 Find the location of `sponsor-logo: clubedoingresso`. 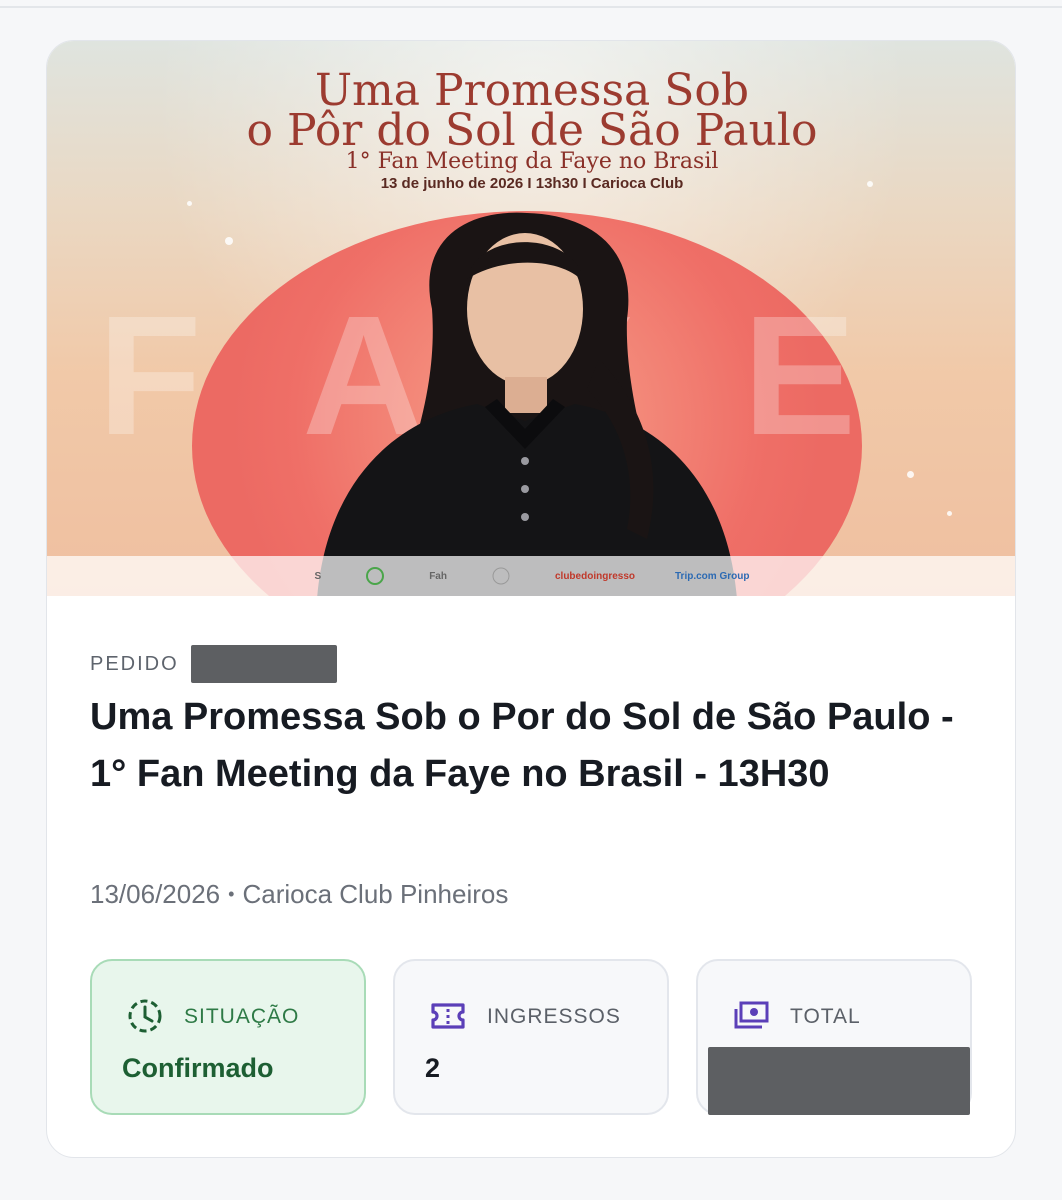

sponsor-logo: clubedoingresso is located at coordinates (594, 576).